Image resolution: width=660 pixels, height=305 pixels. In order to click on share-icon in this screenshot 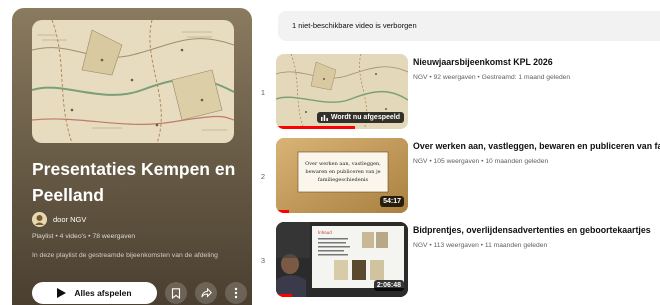, I will do `click(206, 293)`.